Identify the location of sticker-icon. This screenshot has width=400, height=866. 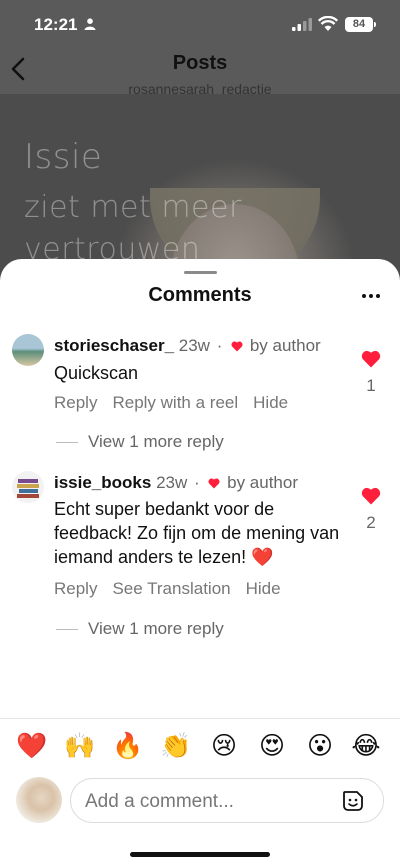
(353, 801).